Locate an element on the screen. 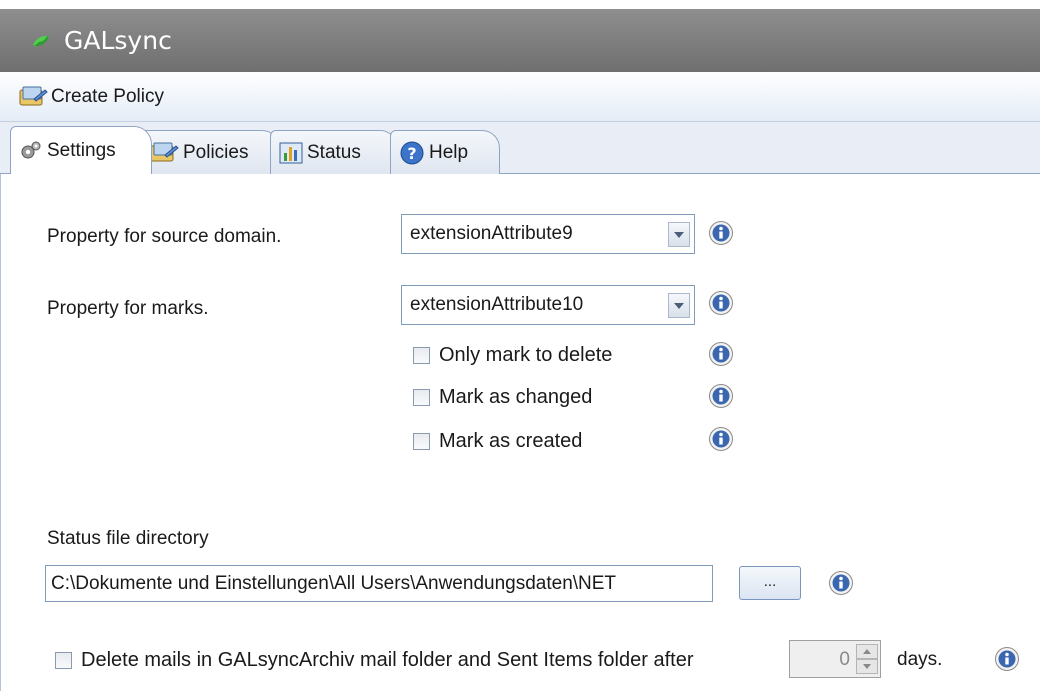 The width and height of the screenshot is (1040, 691). mark-created-checkbox: Mark as created is located at coordinates (497, 441).